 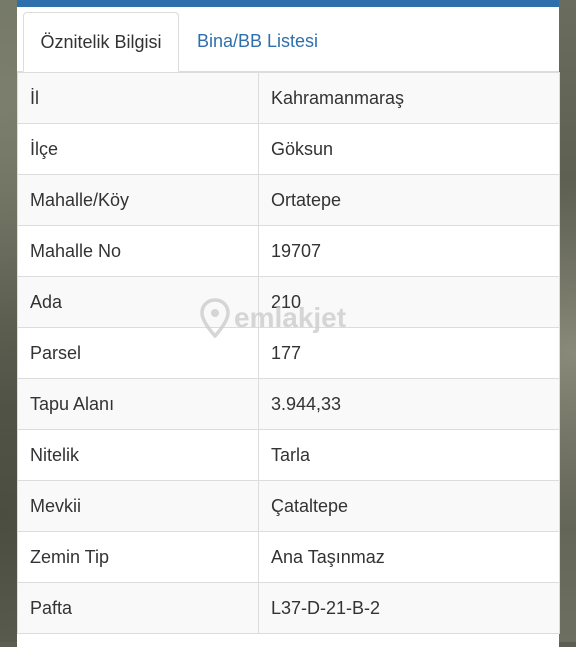 I want to click on table-row: Pafta L37-D-21-B-2, so click(x=288, y=608).